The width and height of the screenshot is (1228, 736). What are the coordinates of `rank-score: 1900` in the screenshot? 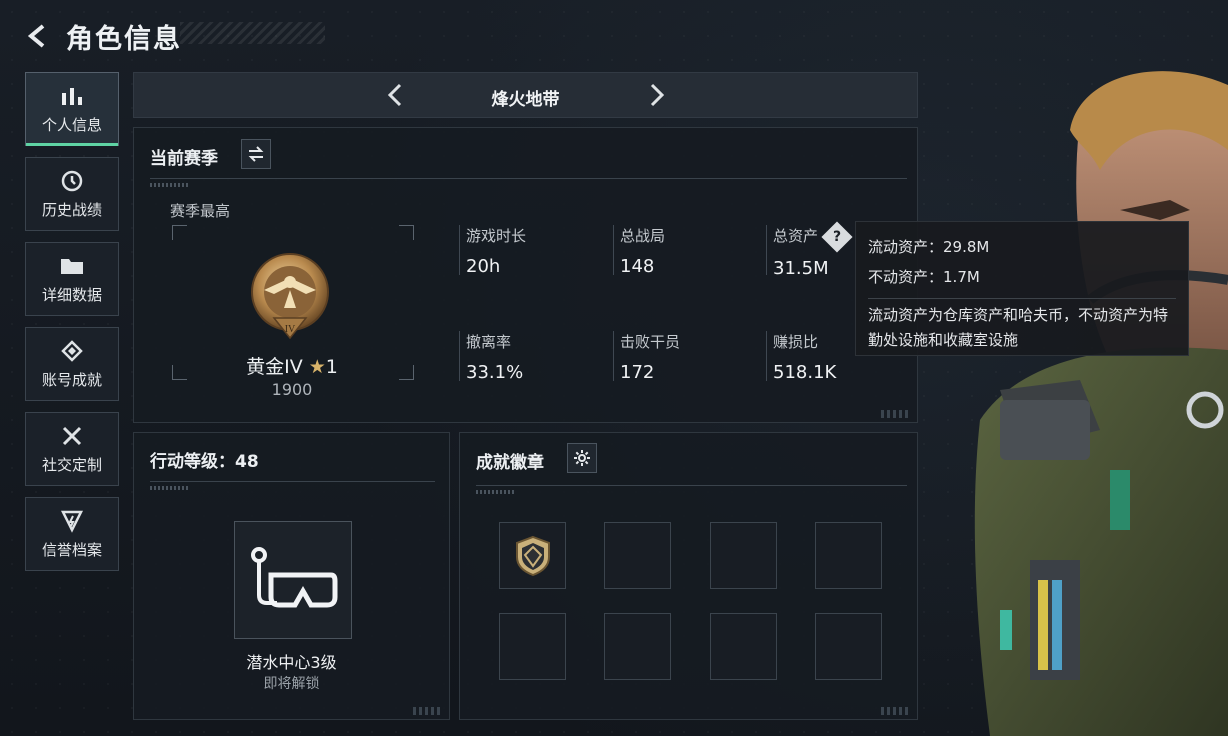 It's located at (292, 389).